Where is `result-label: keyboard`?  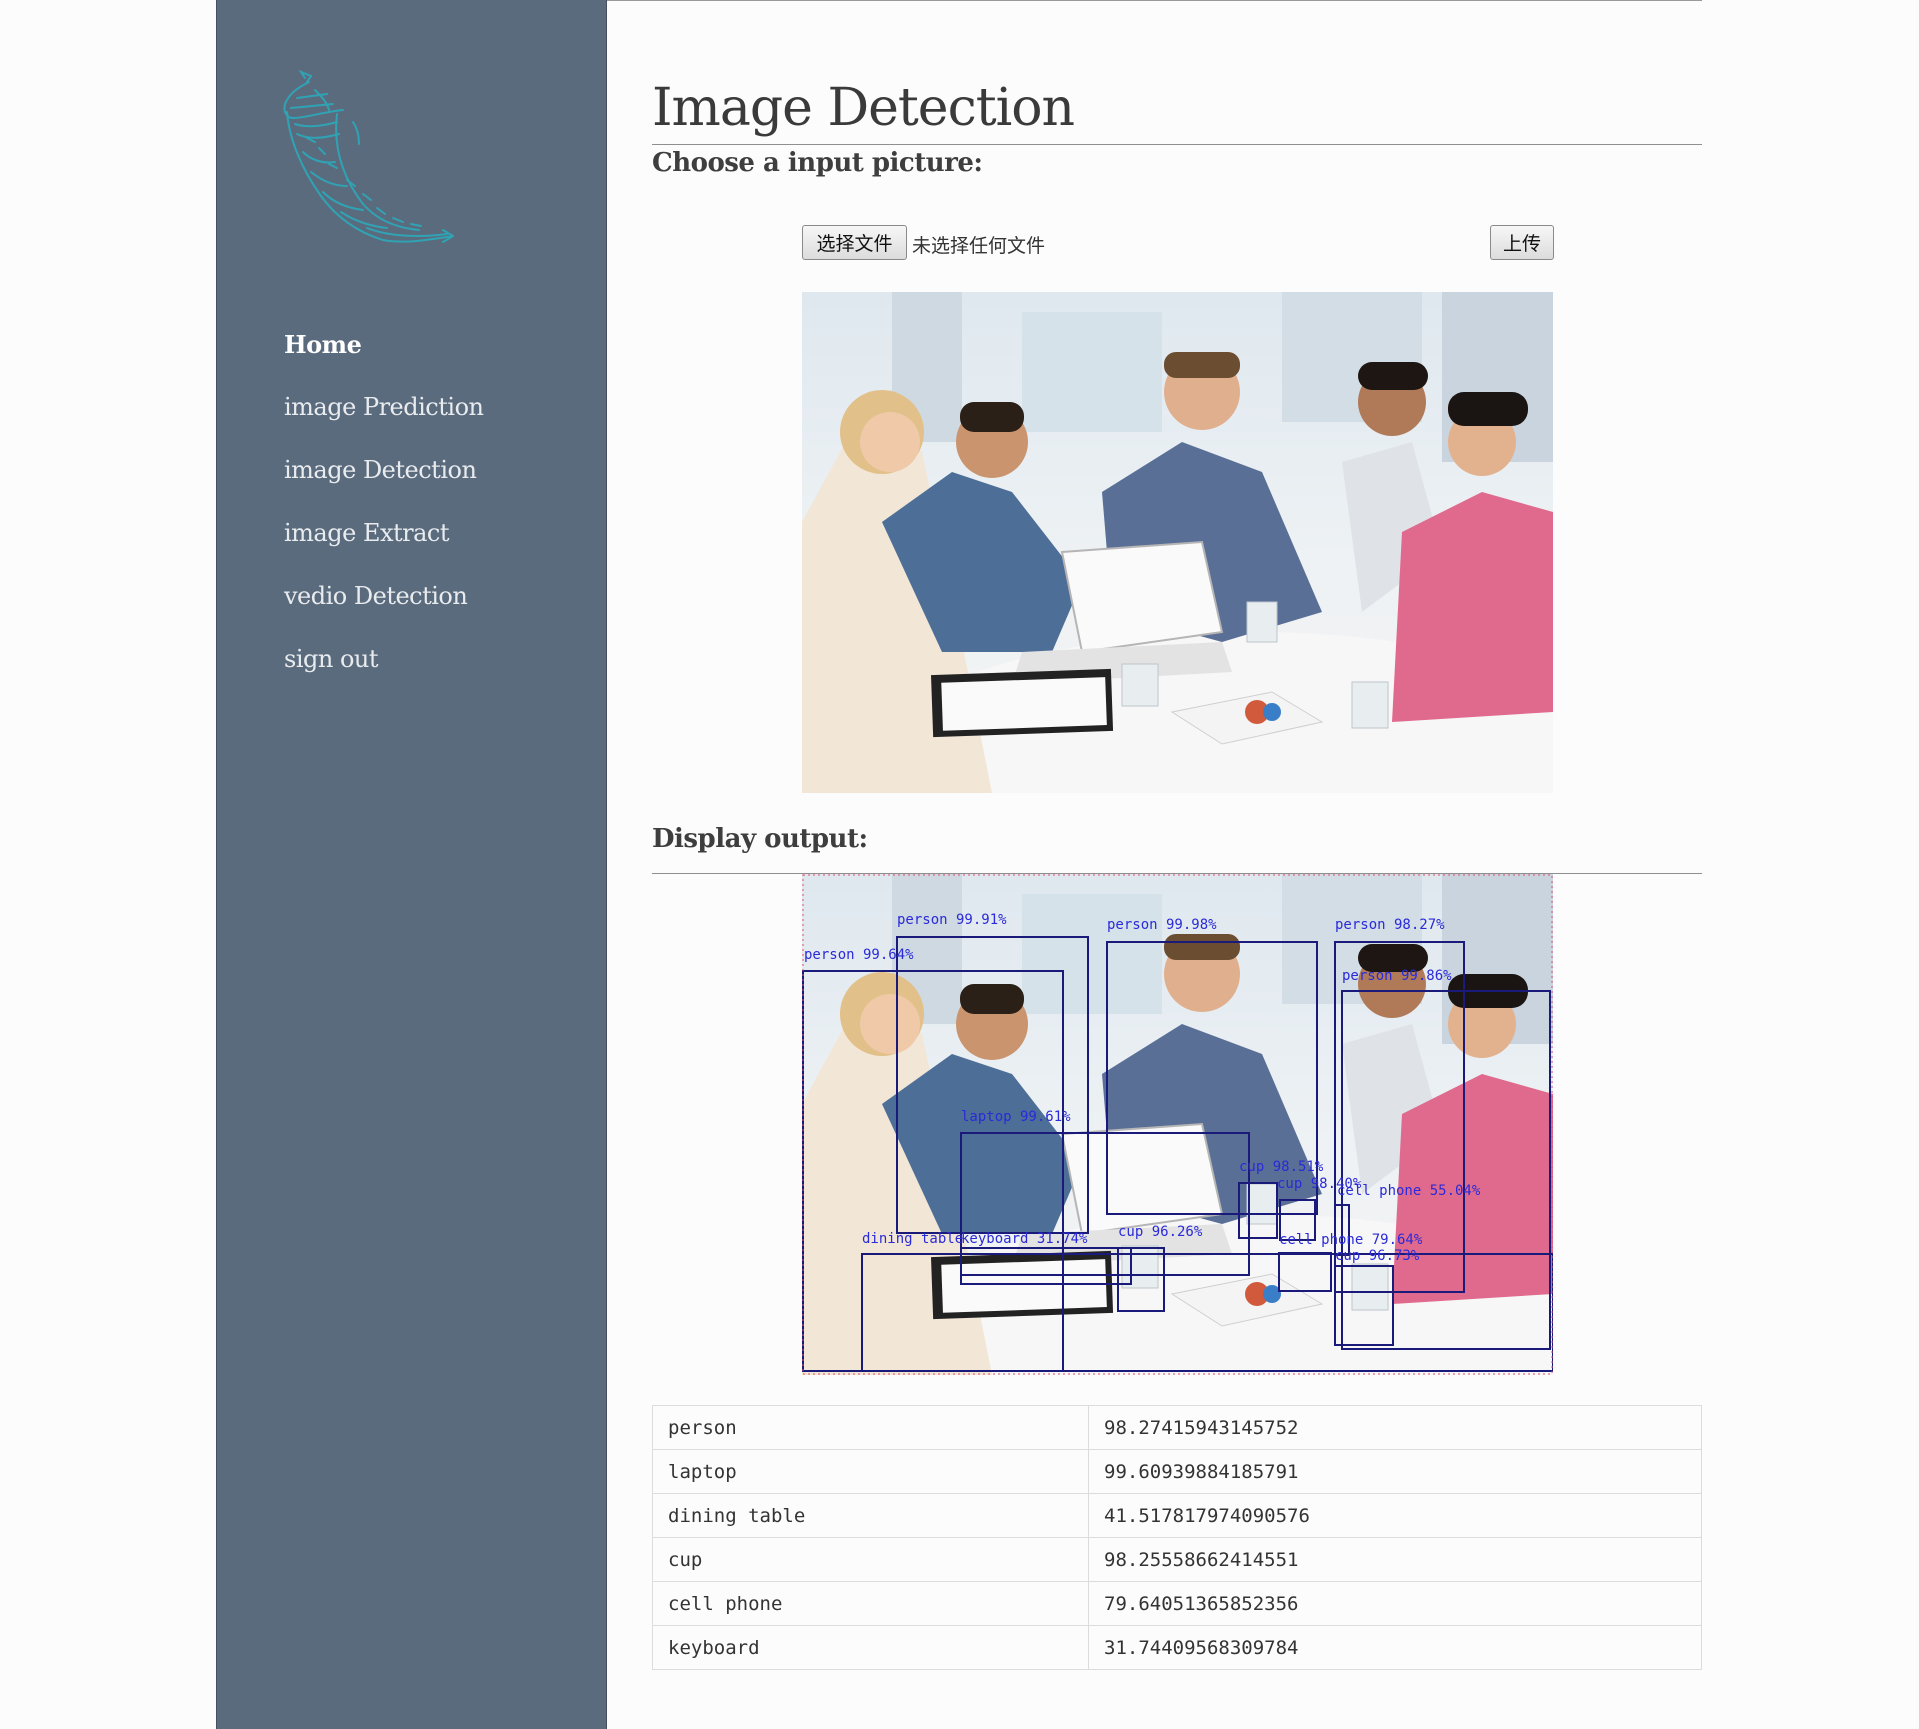
result-label: keyboard is located at coordinates (870, 1647).